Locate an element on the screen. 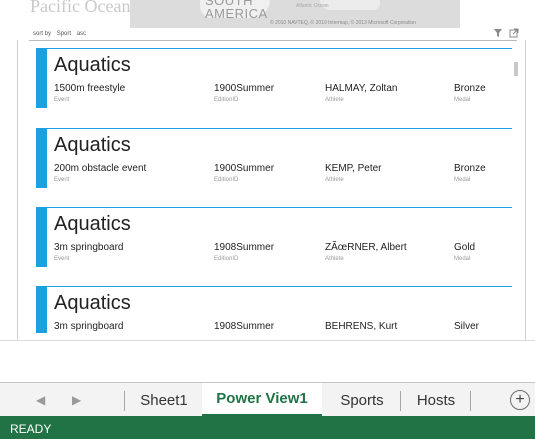 This screenshot has height=439, width=535. pop-out-icon is located at coordinates (514, 33).